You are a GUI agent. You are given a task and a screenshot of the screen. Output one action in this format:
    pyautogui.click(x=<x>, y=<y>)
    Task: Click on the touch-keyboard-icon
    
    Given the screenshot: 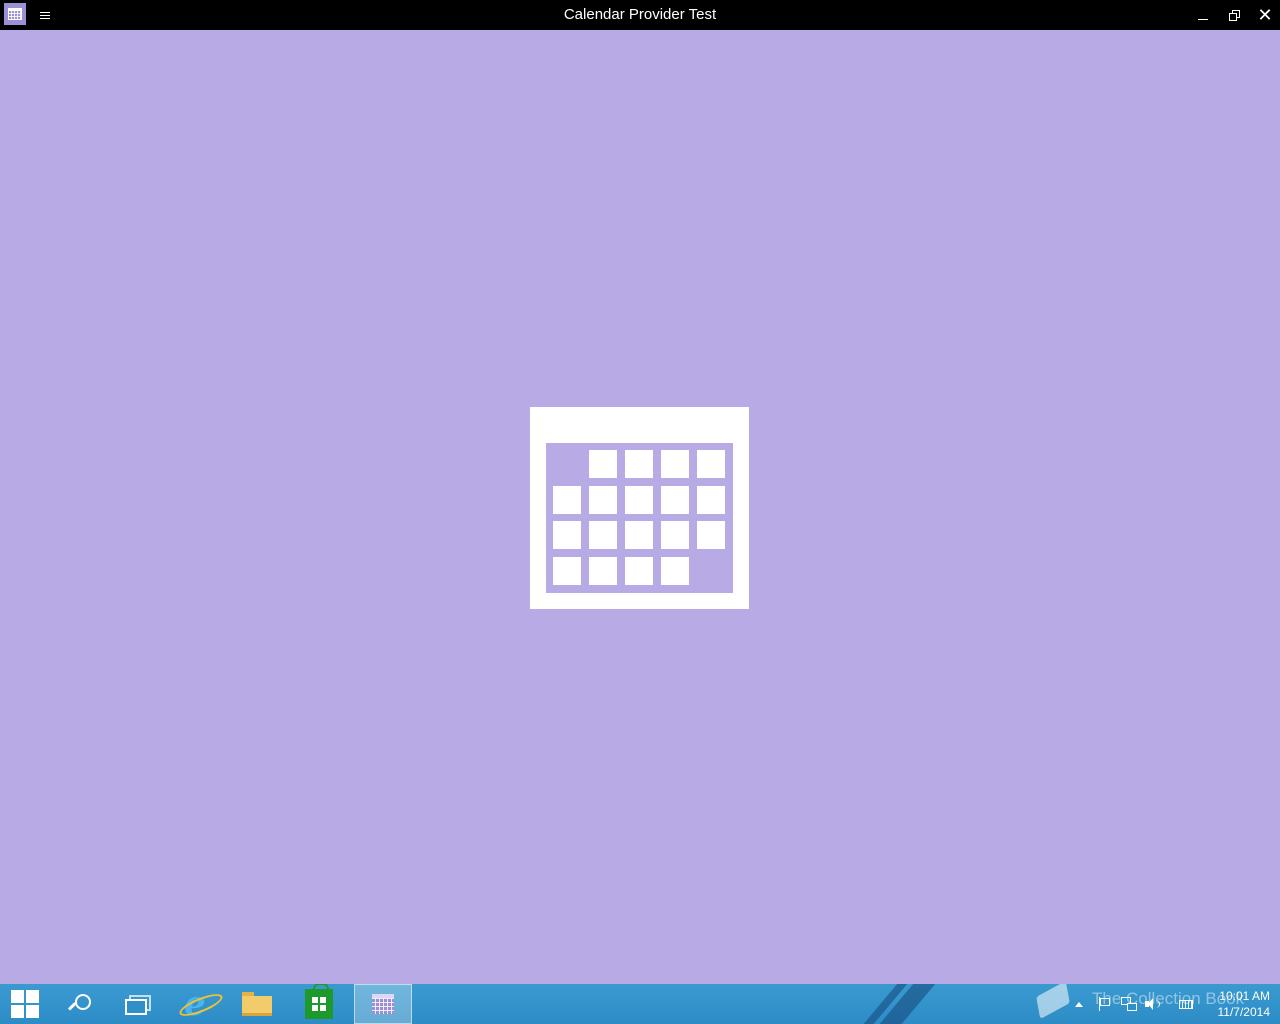 What is the action you would take?
    pyautogui.click(x=1186, y=1004)
    